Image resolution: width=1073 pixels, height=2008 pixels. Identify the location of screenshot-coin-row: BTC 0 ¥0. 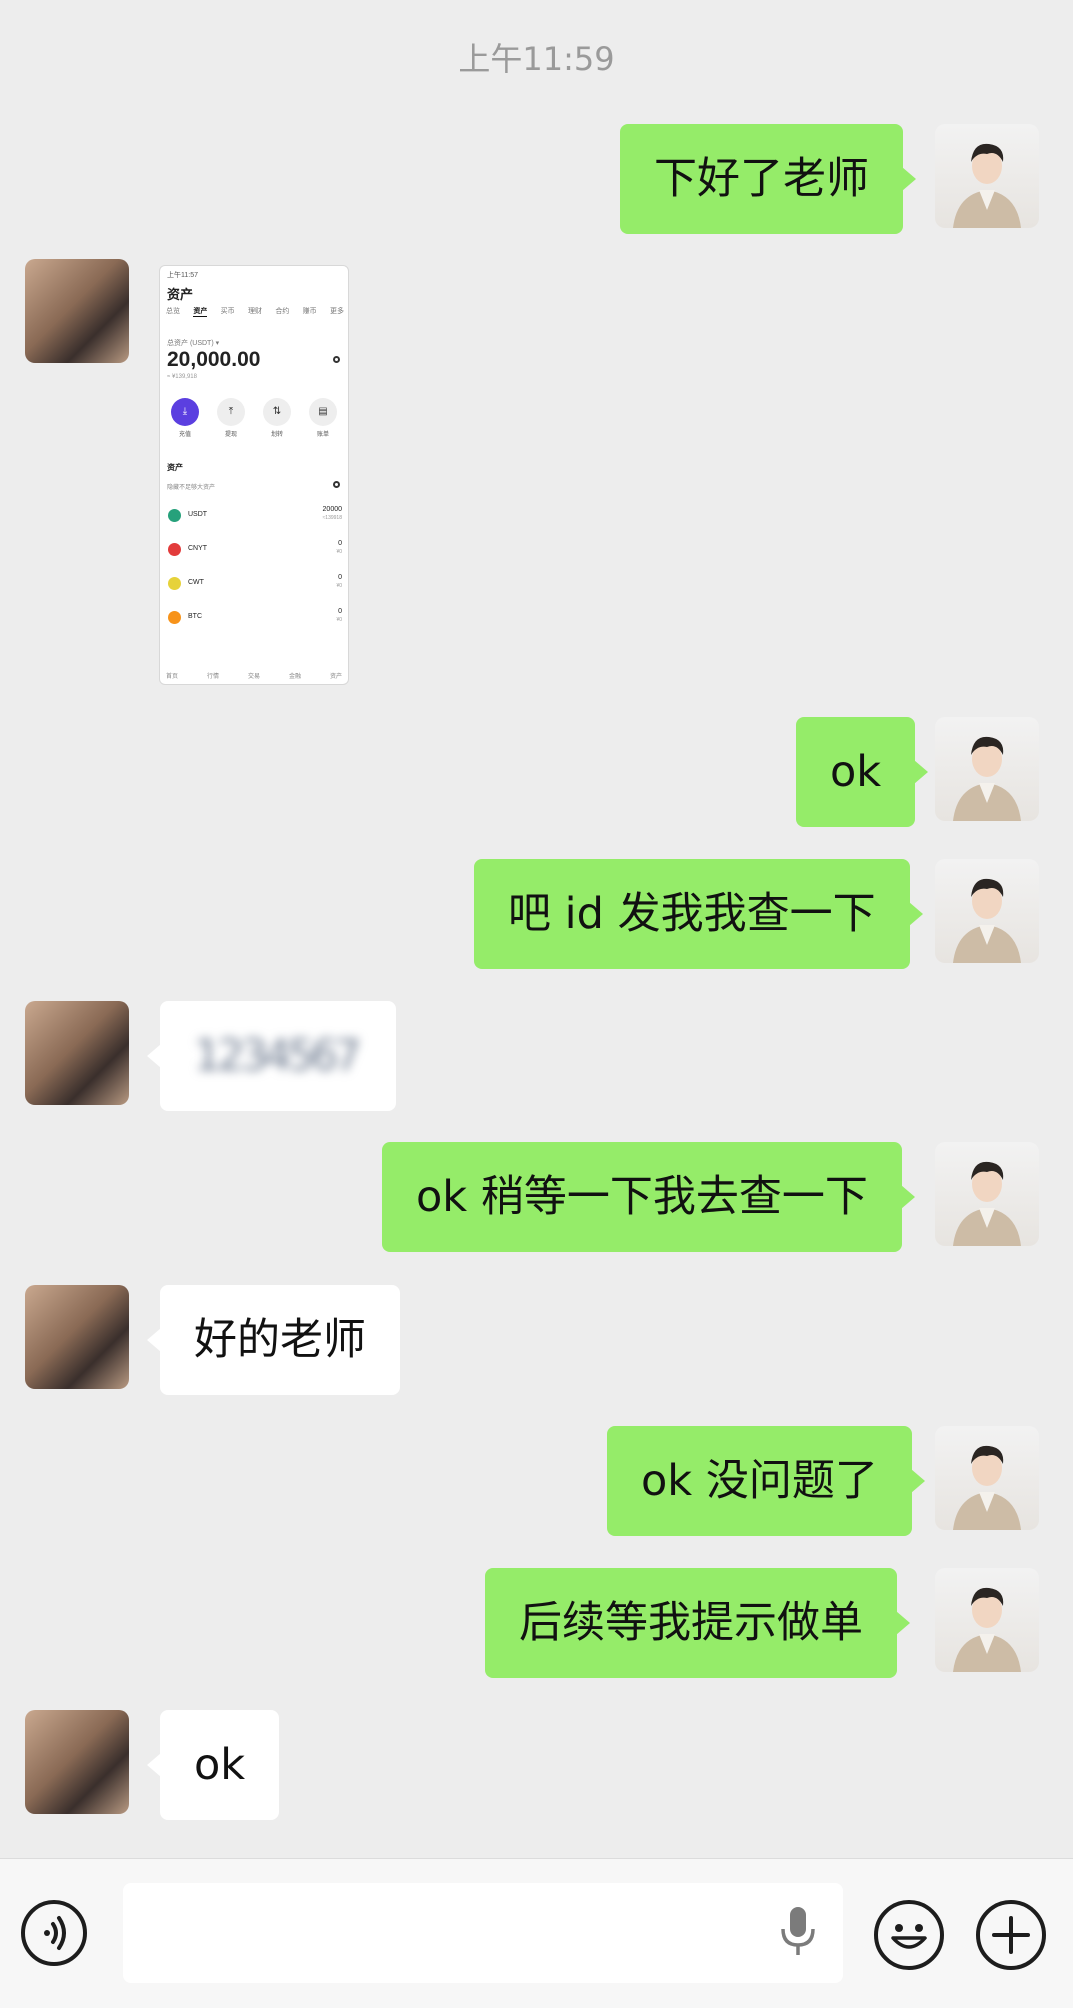
(255, 618).